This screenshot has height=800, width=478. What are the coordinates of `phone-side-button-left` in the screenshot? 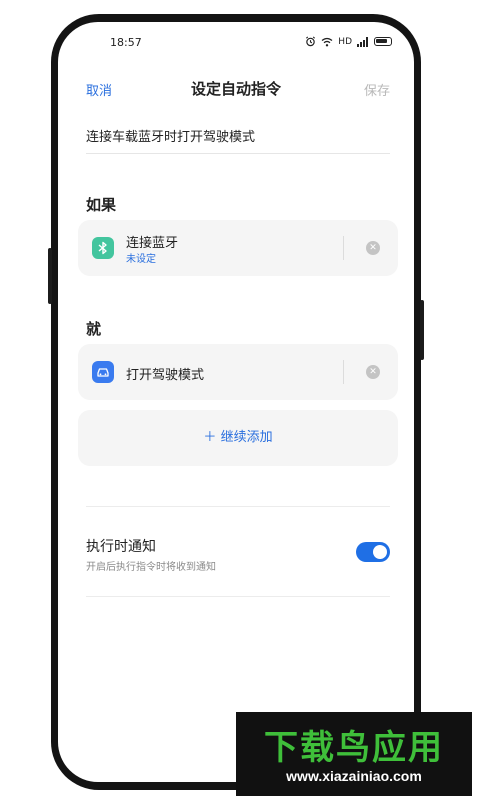 It's located at (50, 276).